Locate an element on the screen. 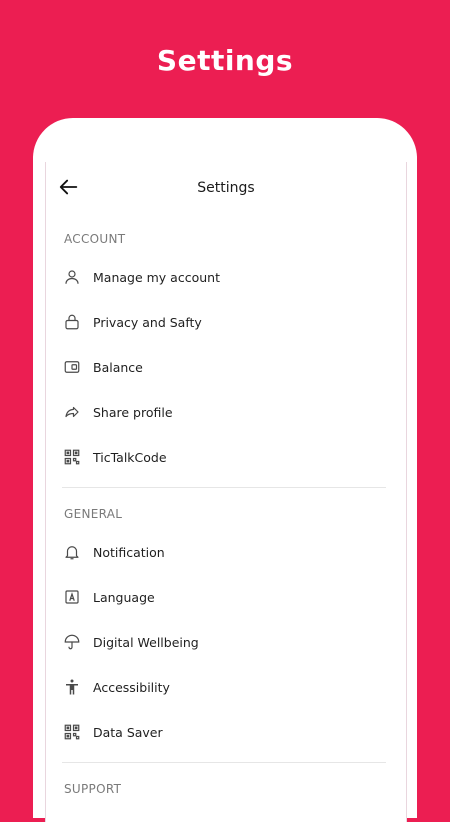  settings-item-label: Data Saver is located at coordinates (128, 732).